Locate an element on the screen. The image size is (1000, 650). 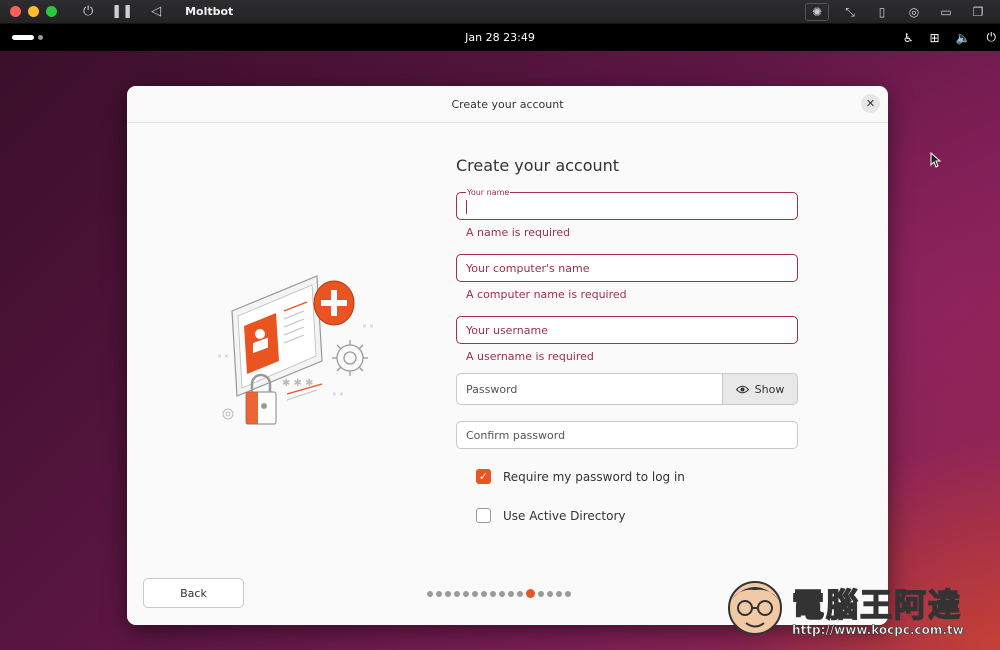
progress-dots is located at coordinates (499, 593).